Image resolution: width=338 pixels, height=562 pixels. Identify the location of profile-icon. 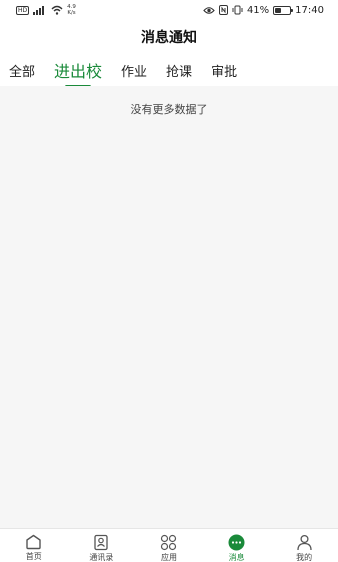
(304, 542).